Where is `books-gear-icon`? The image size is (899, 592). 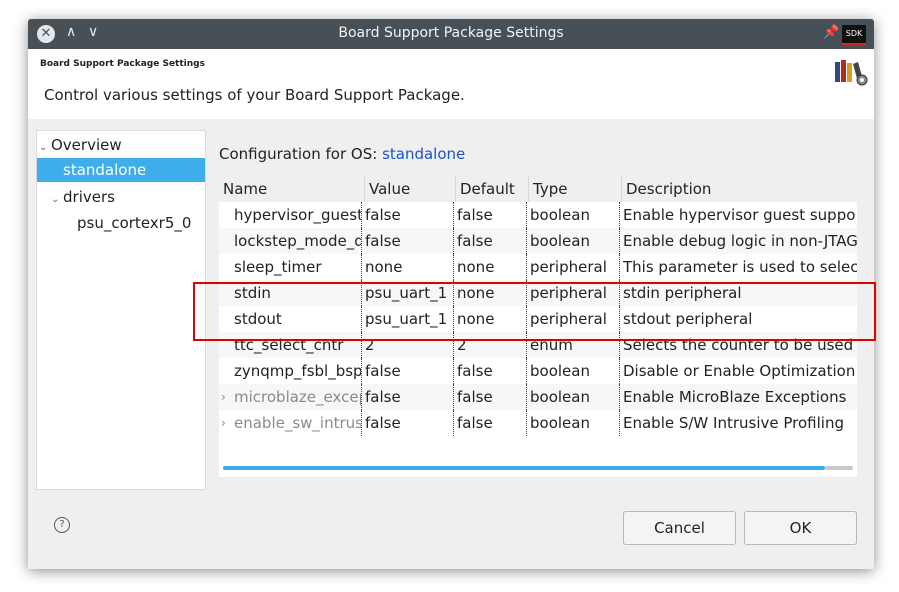 books-gear-icon is located at coordinates (851, 73).